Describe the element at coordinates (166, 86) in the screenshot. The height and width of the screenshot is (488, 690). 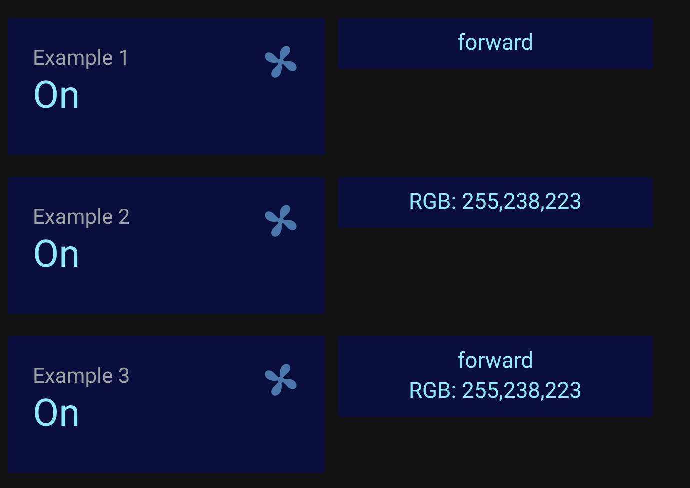
I see `entity-card: Example 1 On` at that location.